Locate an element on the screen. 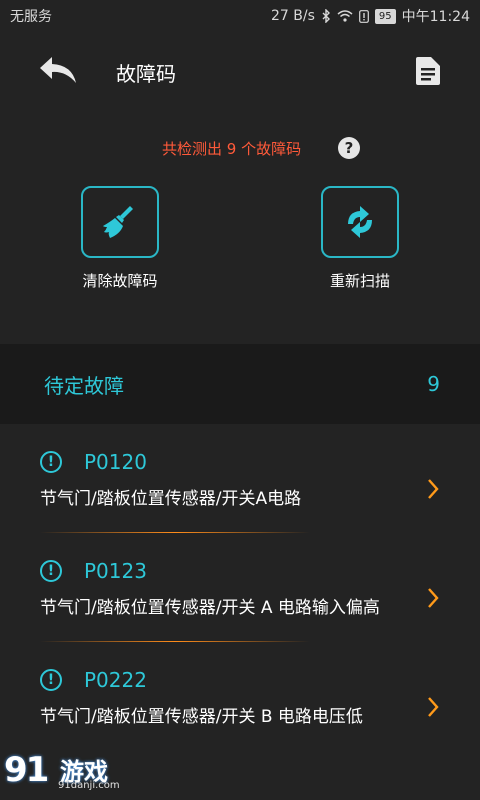 This screenshot has width=480, height=800. clear-codes-label: 清除故障码 is located at coordinates (120, 281).